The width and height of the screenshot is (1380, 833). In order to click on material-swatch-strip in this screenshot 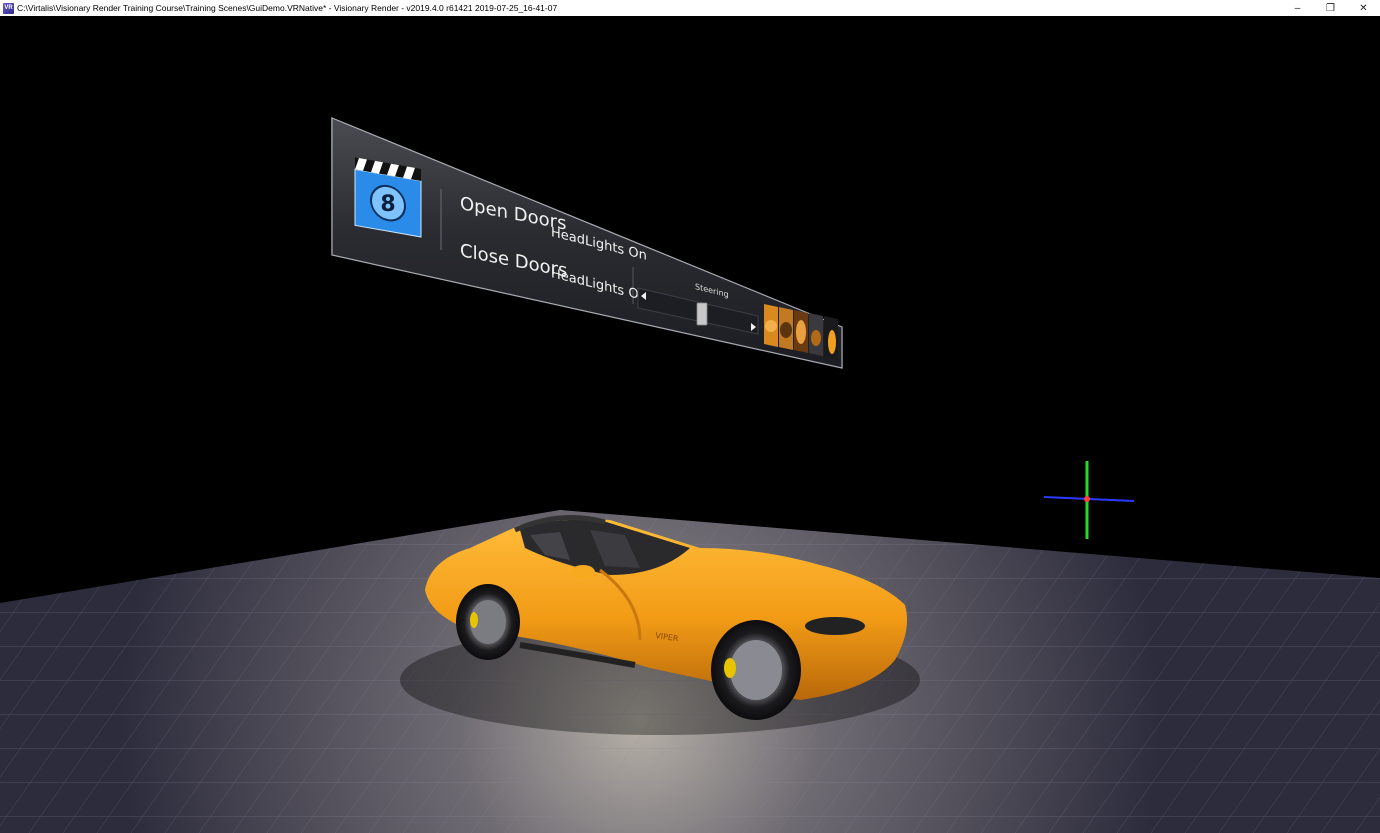, I will do `click(801, 332)`.